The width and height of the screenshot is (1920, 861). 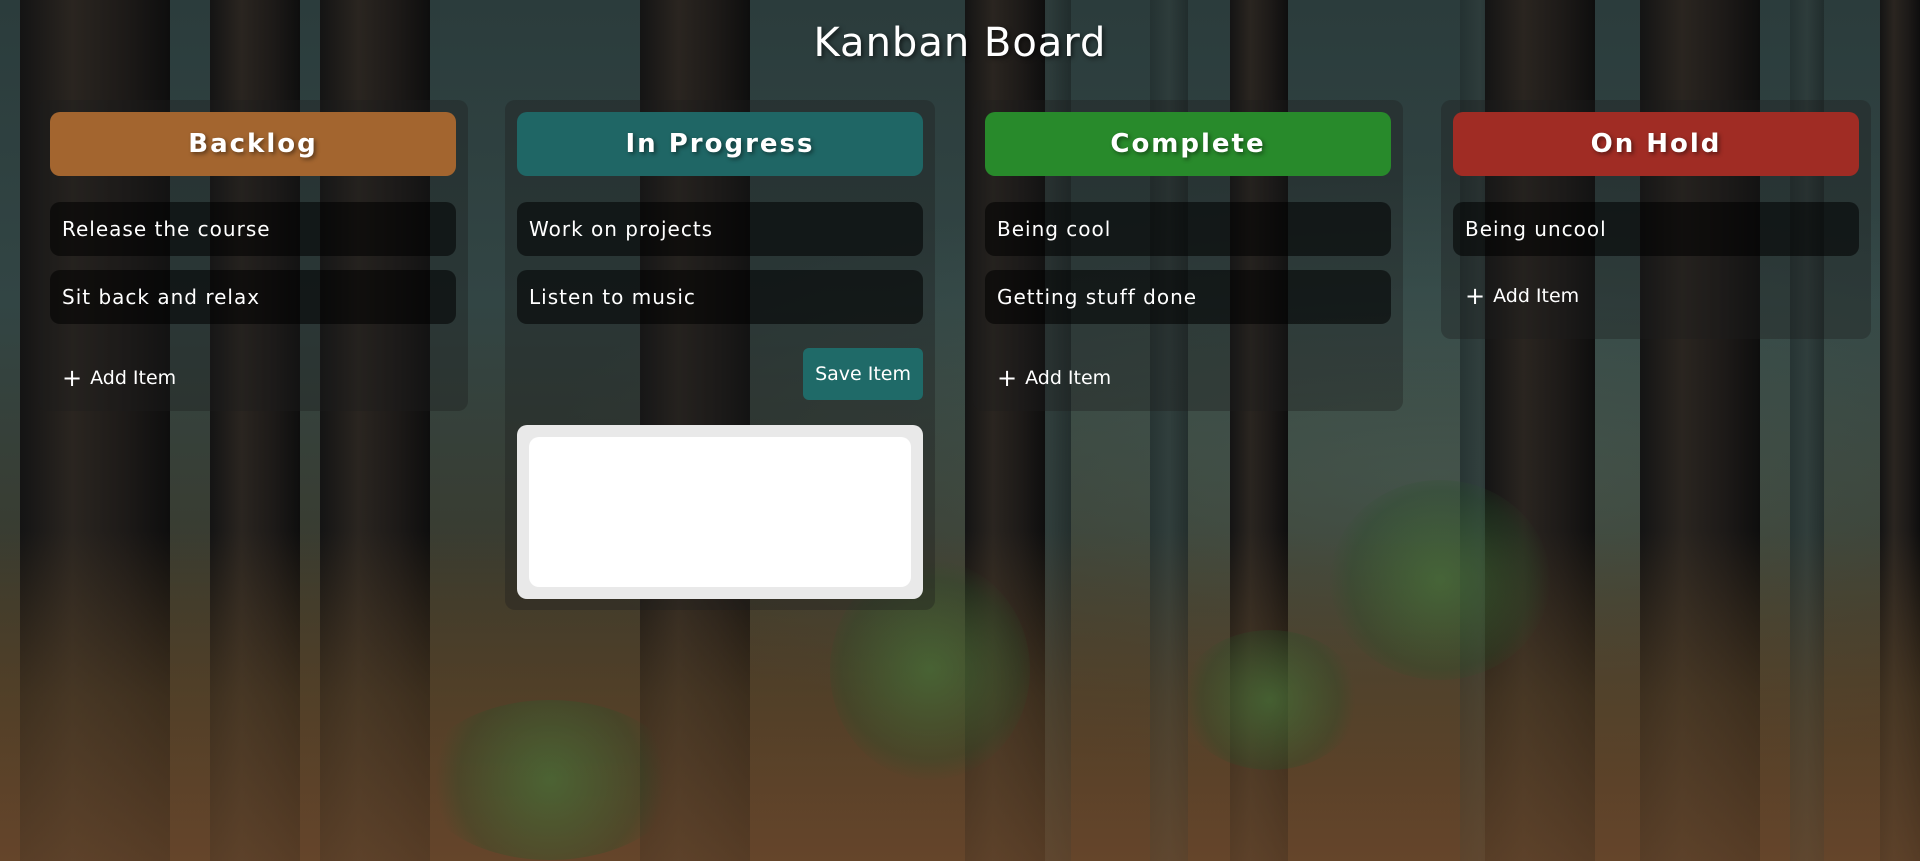 I want to click on list-item: Listen to music, so click(x=720, y=297).